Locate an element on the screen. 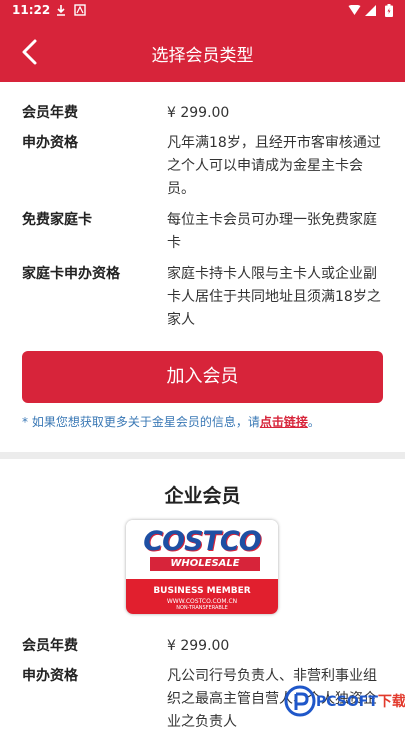 The height and width of the screenshot is (734, 405). eligibility-value: 凡年满18岁，且经开市客审核通过之个人可以申请成为金星主卡会员。 is located at coordinates (274, 166).